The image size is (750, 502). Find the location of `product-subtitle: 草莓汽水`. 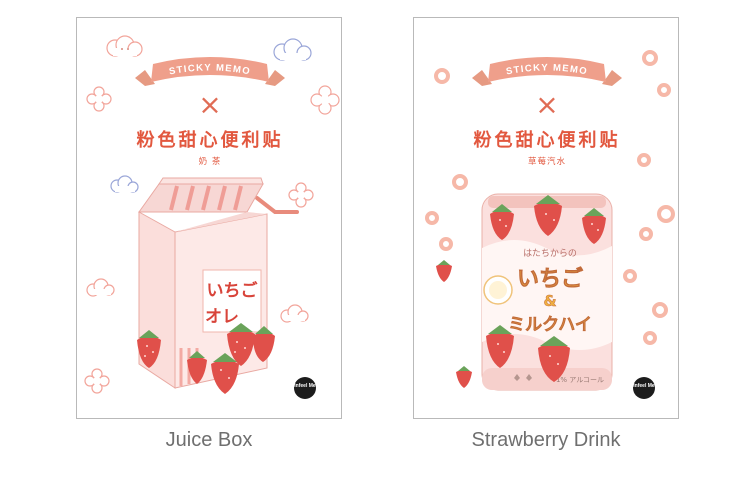

product-subtitle: 草莓汽水 is located at coordinates (547, 161).